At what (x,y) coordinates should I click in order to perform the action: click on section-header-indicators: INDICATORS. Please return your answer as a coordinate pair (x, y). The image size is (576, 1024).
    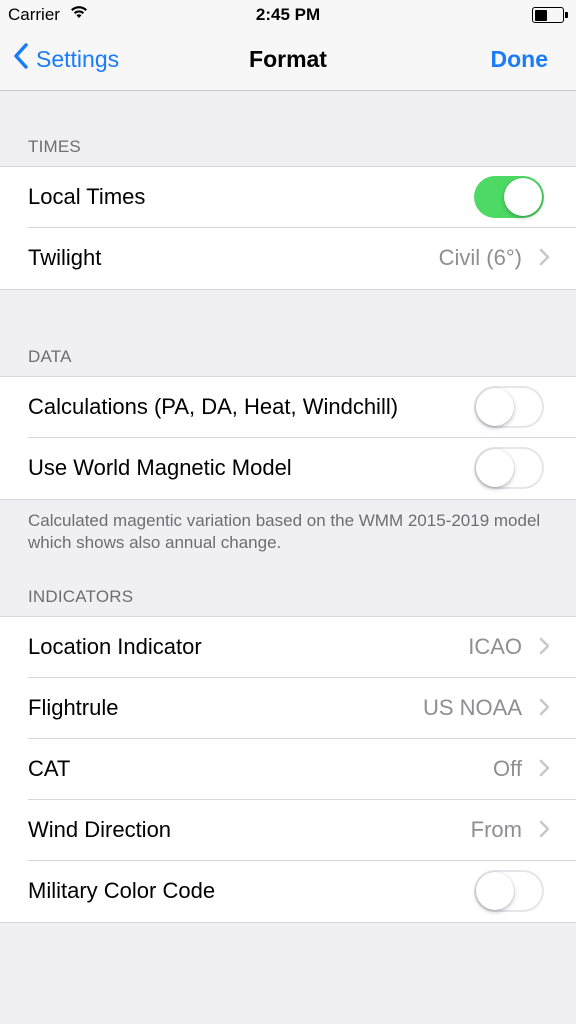
    Looking at the image, I should click on (81, 596).